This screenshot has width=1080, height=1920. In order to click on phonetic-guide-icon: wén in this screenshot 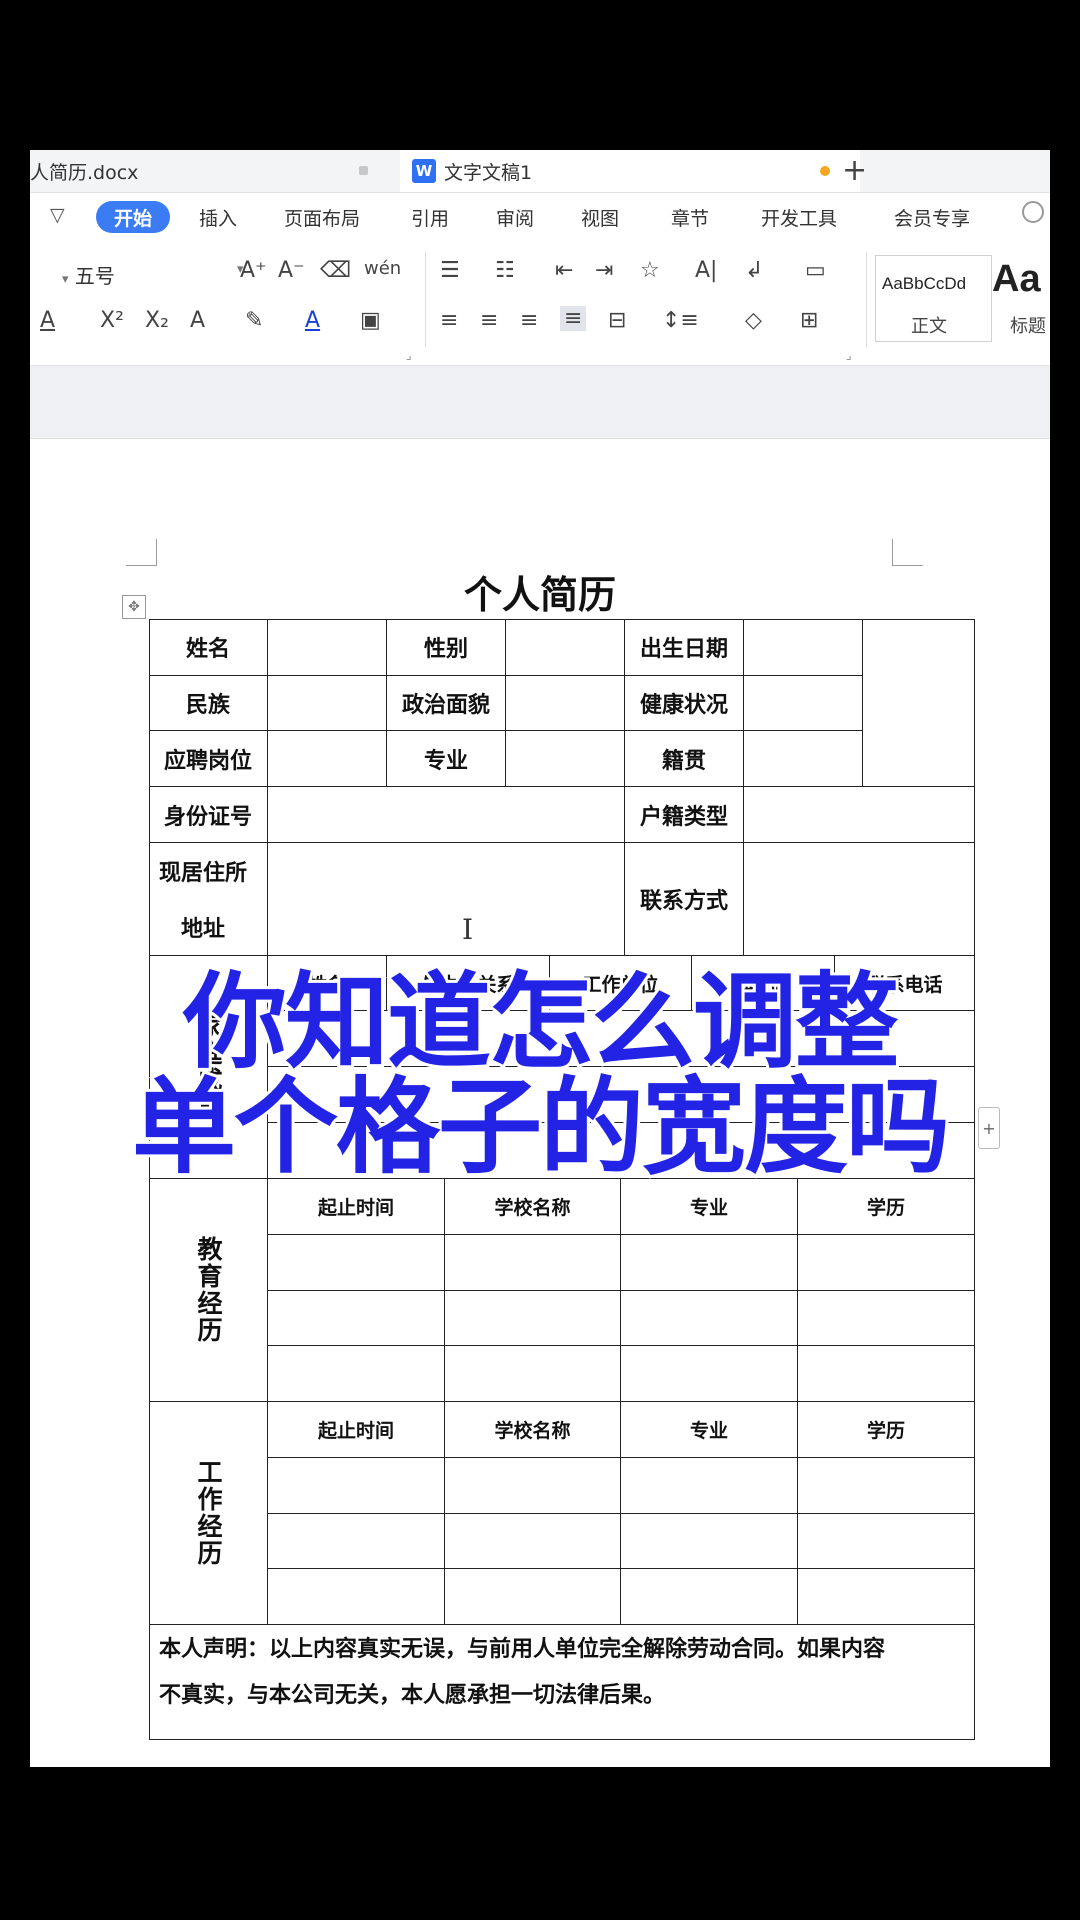, I will do `click(382, 268)`.